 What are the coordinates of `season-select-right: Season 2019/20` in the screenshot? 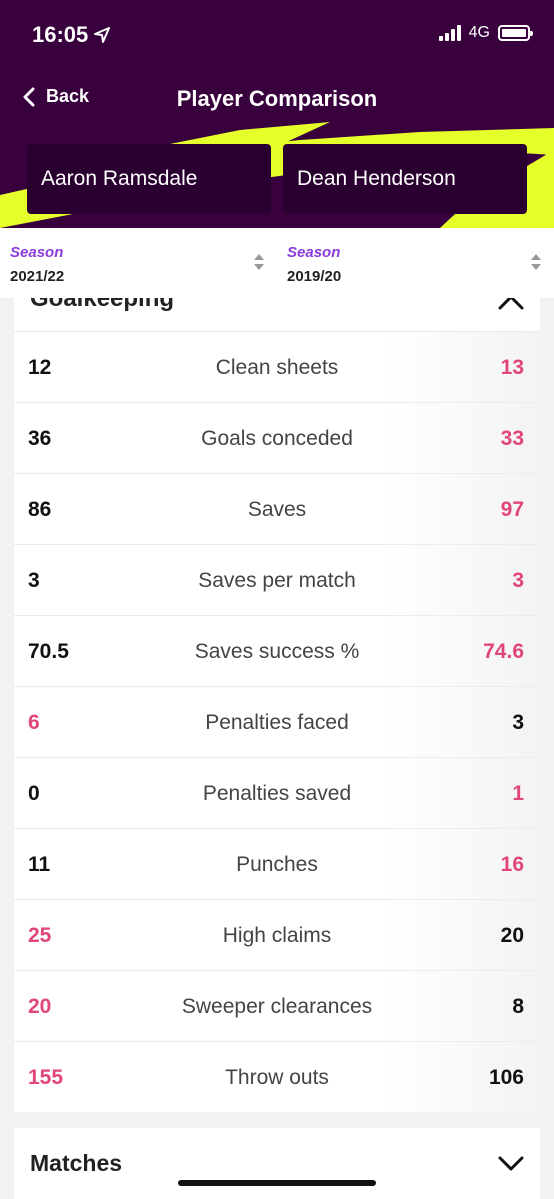 It's located at (415, 263).